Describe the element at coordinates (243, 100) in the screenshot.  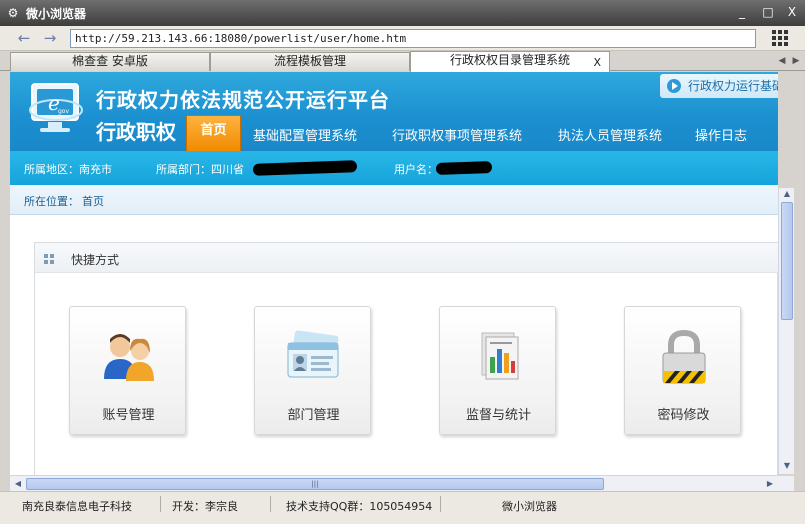
I see `banner-title: 行政权力依法规范公开运行平台` at that location.